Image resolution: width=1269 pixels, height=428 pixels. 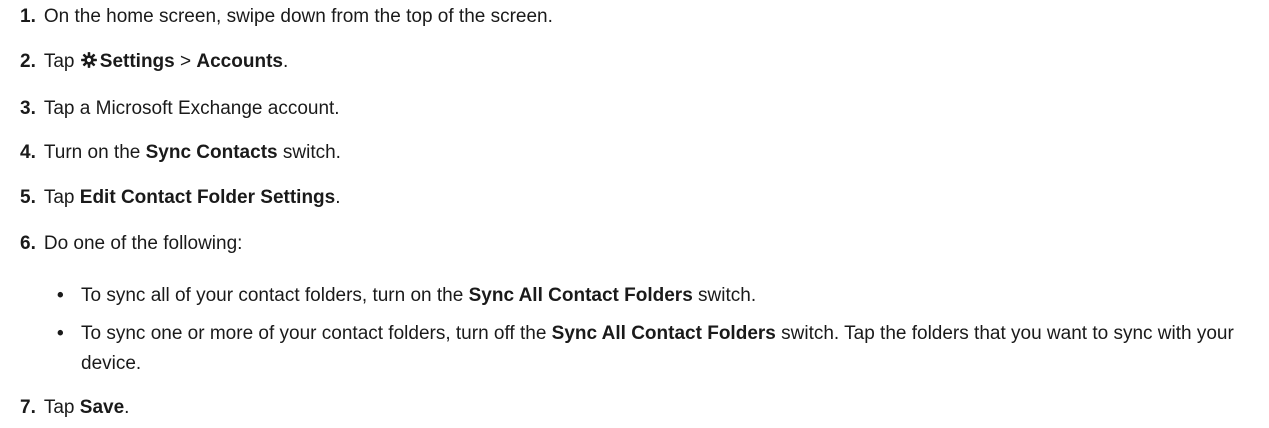 I want to click on step-number: 3., so click(x=28, y=108).